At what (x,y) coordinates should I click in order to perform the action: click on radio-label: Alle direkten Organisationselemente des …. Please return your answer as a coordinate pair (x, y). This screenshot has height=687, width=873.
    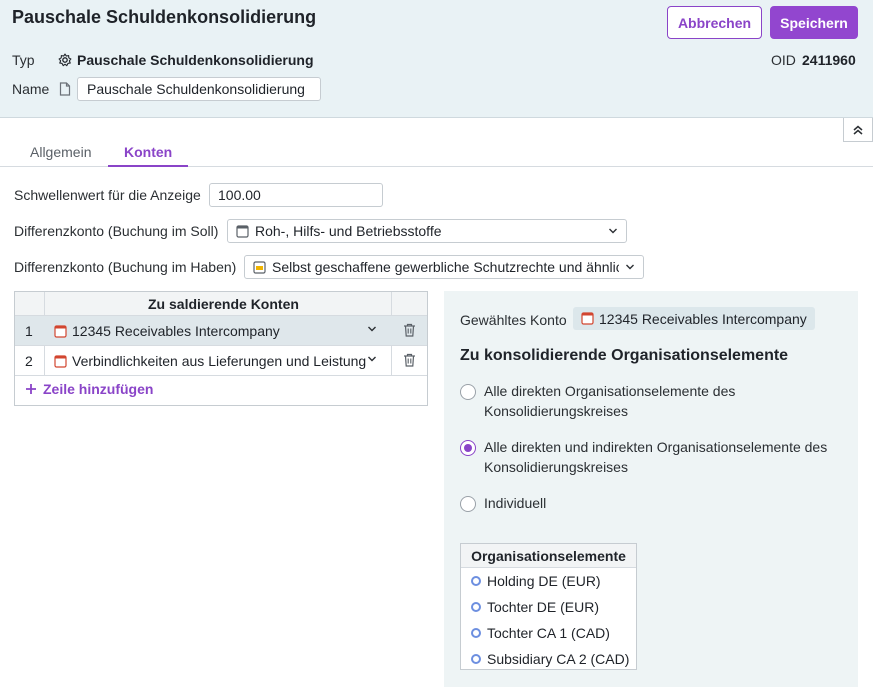
    Looking at the image, I should click on (609, 401).